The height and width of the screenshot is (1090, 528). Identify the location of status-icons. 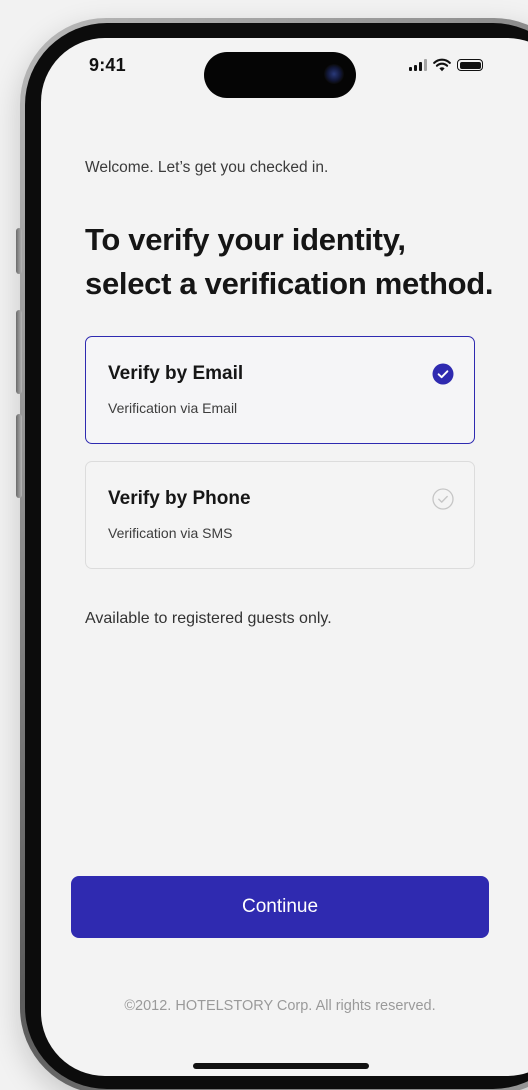
(446, 65).